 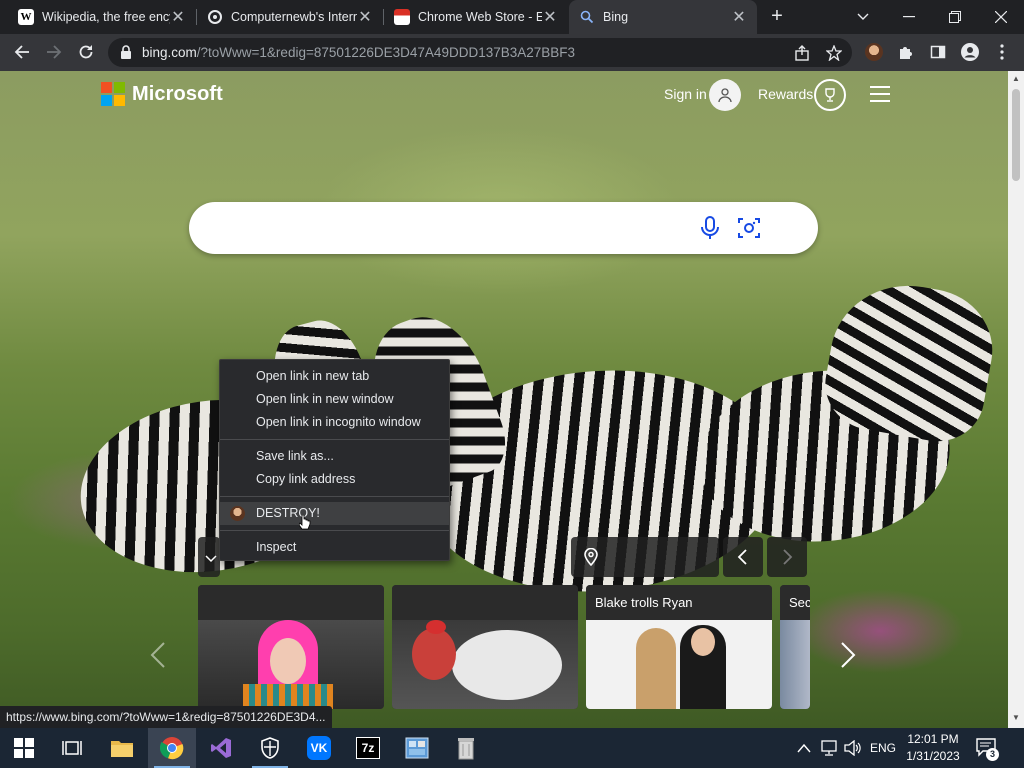 What do you see at coordinates (177, 93) in the screenshot?
I see `microsoft-wordmark: Microsoft` at bounding box center [177, 93].